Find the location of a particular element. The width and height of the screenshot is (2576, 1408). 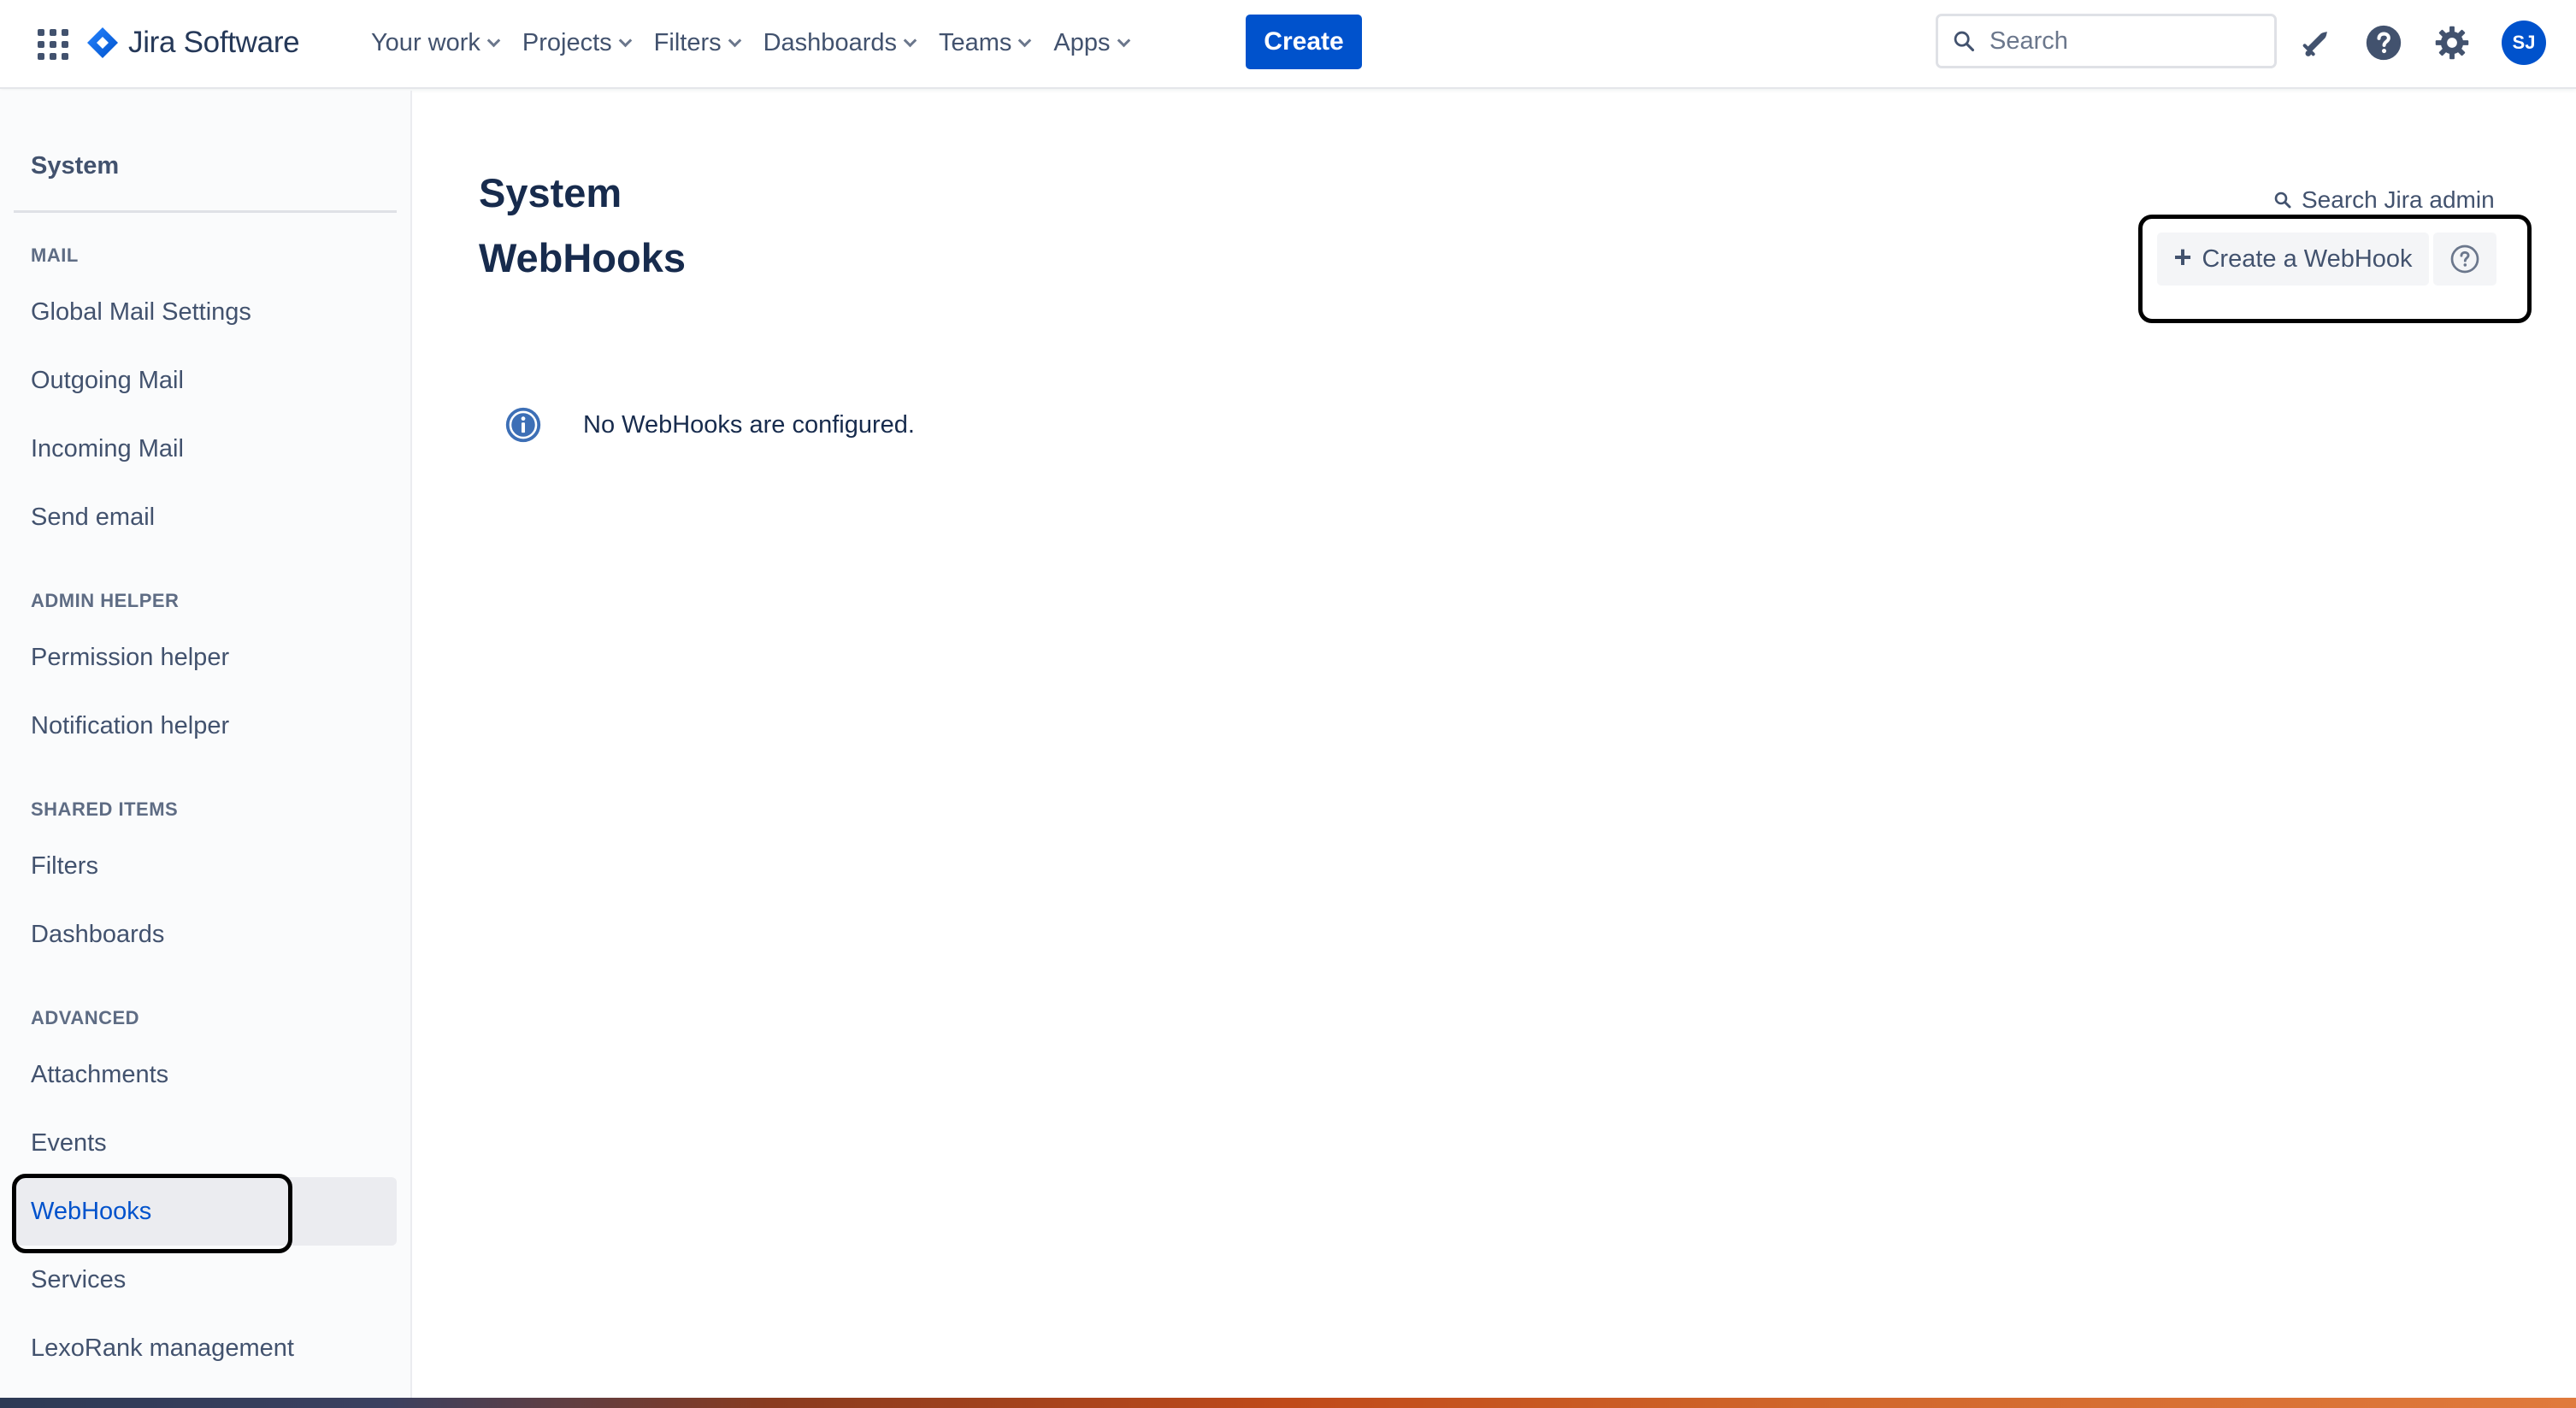

create-button: Create is located at coordinates (1304, 42).